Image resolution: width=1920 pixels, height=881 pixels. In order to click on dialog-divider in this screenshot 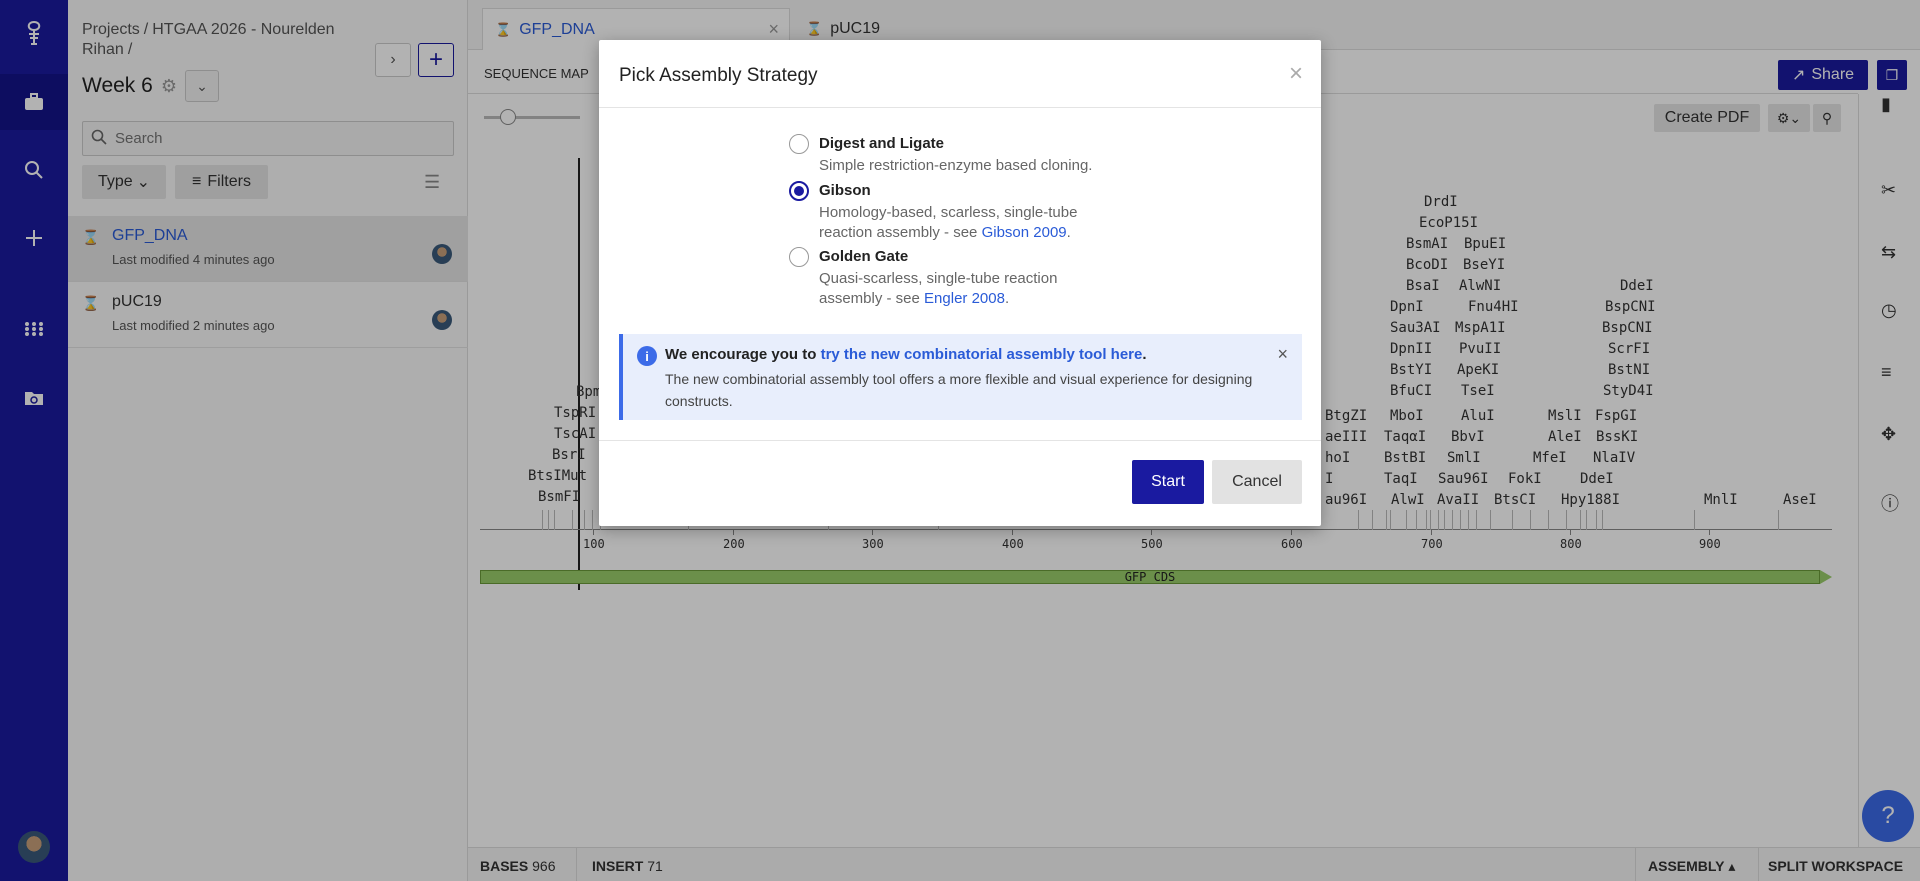, I will do `click(960, 440)`.